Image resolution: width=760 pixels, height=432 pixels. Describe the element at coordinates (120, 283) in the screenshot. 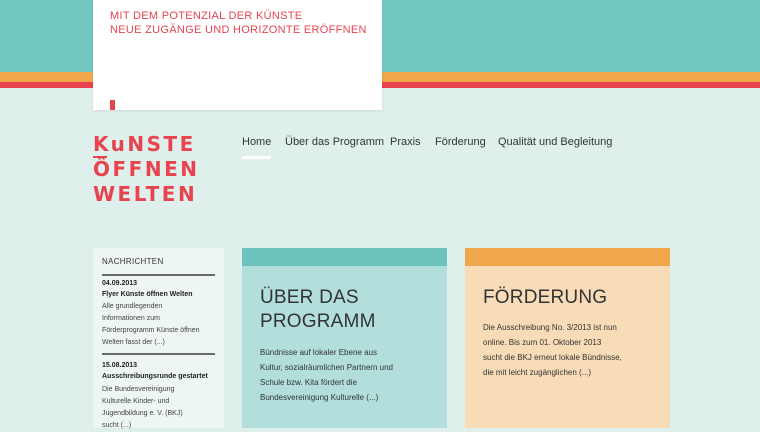

I see `news-date: 04.09.2013` at that location.